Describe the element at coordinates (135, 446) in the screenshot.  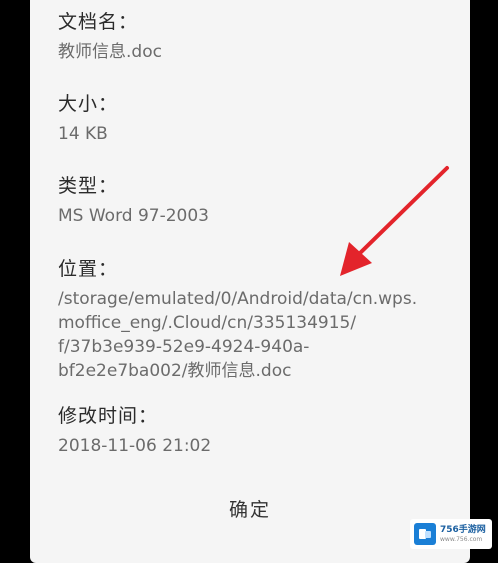
I see `modified-time-value: 2018-11-06 21:02` at that location.